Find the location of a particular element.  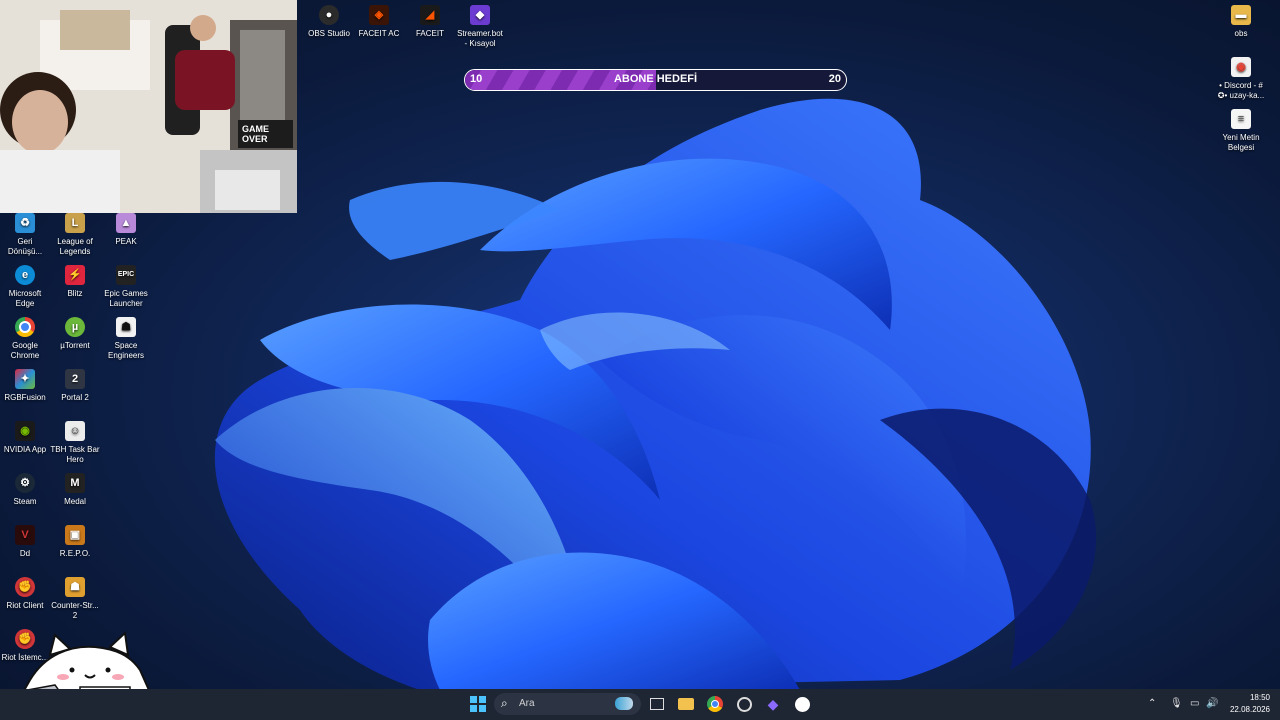

desktop-icon-faceit: ◢ FACEIT is located at coordinates (430, 22).